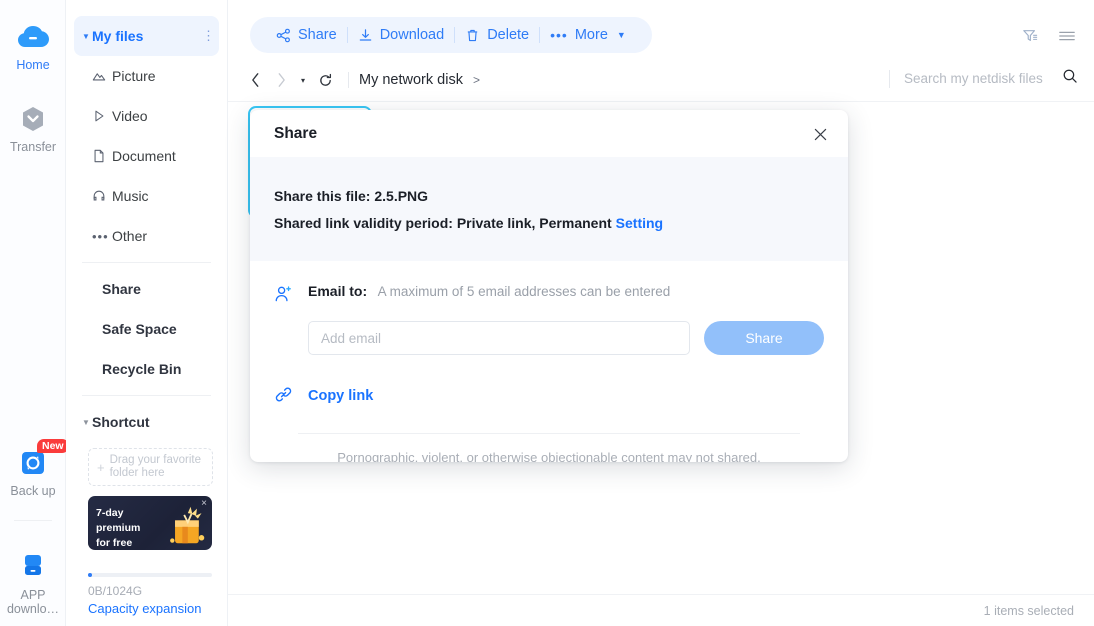 This screenshot has height=626, width=1094. What do you see at coordinates (155, 466) in the screenshot?
I see `shortcut-dropzone-label: Drag your favorite folder here` at bounding box center [155, 466].